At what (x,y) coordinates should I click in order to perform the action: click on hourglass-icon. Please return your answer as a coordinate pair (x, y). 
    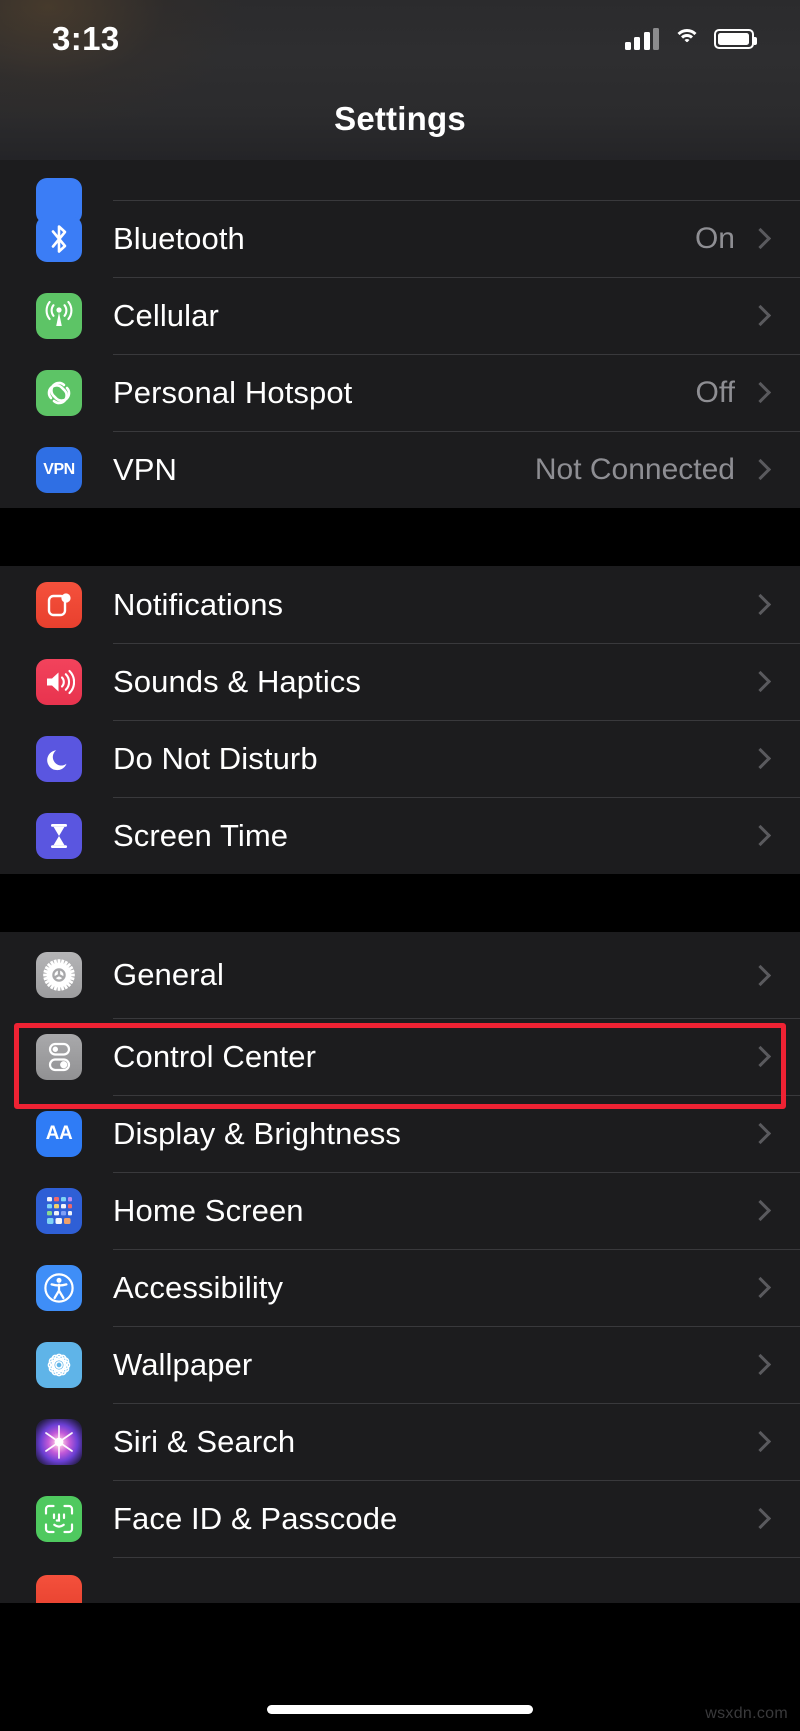
    Looking at the image, I should click on (59, 835).